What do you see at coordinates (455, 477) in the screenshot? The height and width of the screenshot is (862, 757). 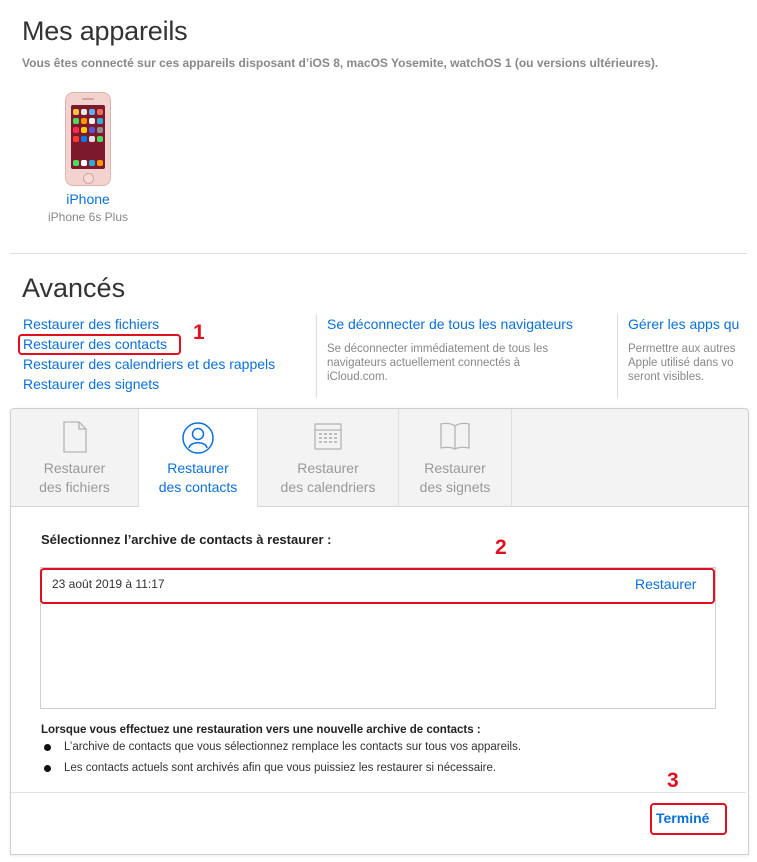 I see `tab-label: Restaurer des signets` at bounding box center [455, 477].